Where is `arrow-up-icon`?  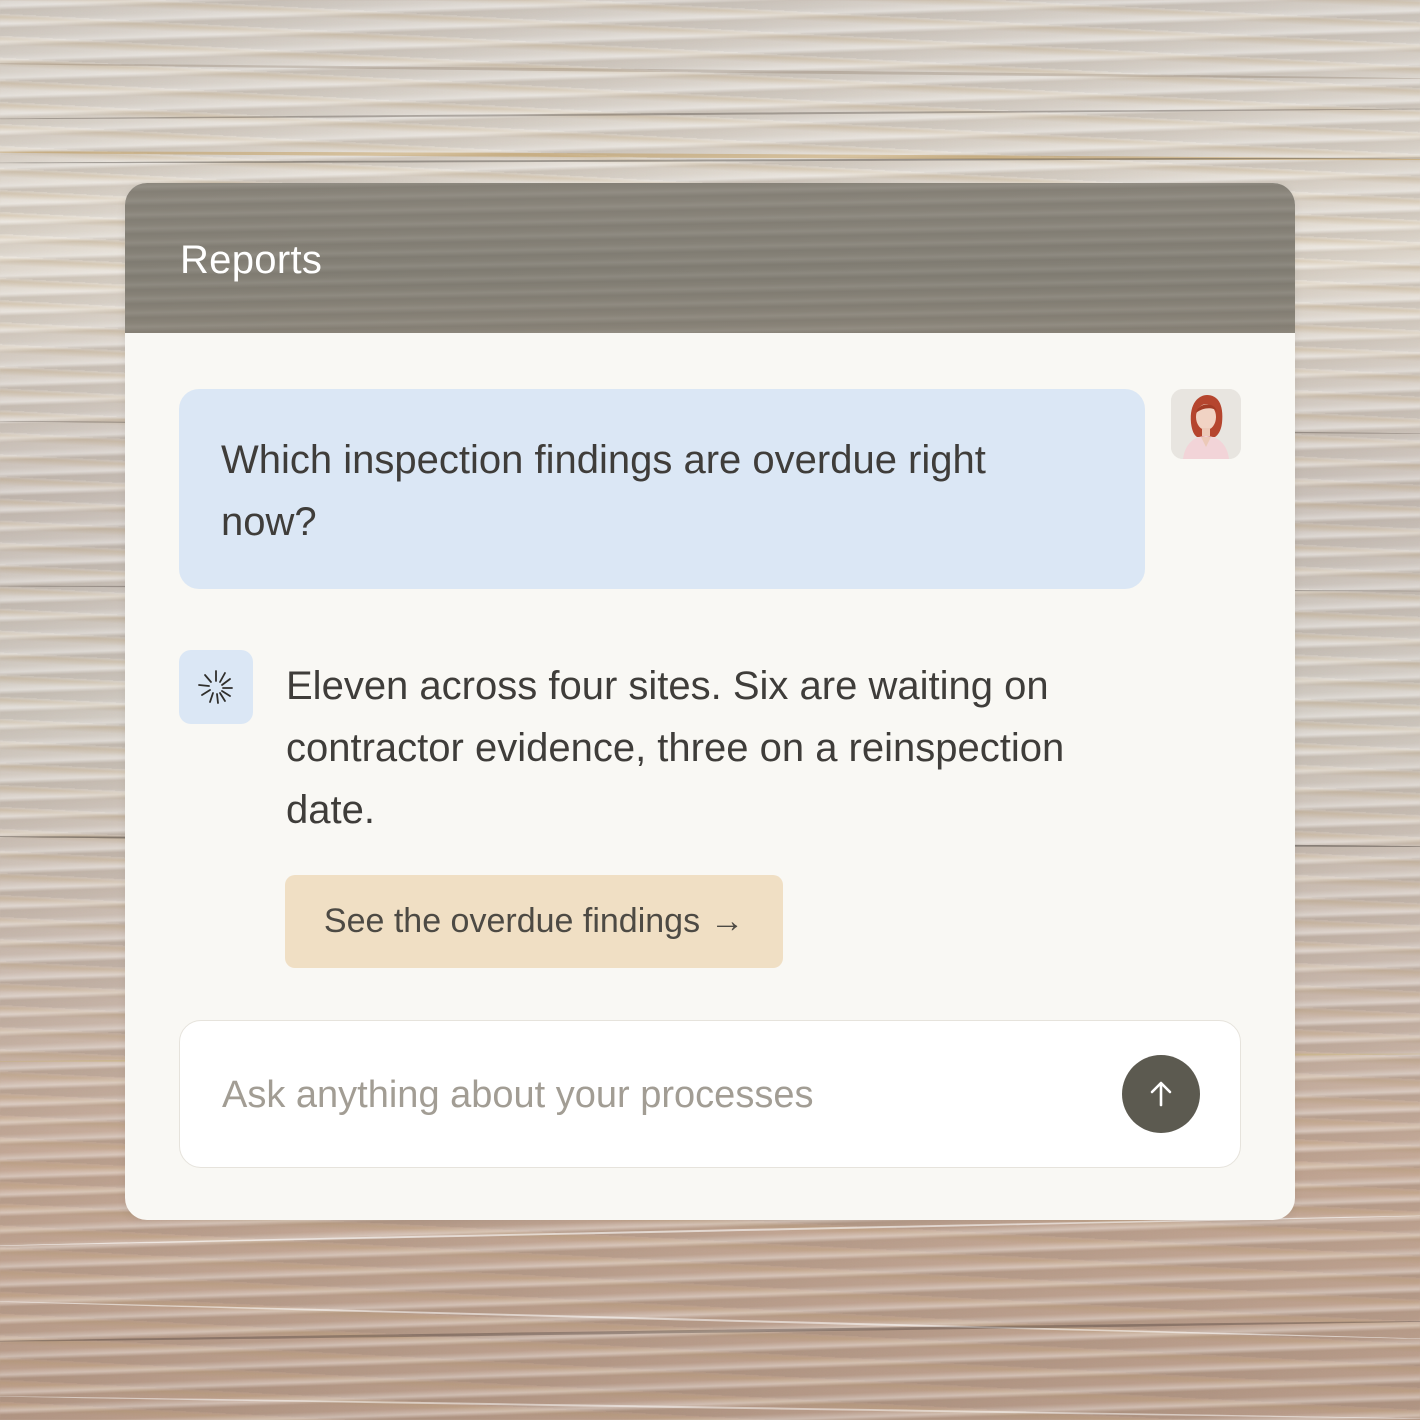 arrow-up-icon is located at coordinates (1161, 1094).